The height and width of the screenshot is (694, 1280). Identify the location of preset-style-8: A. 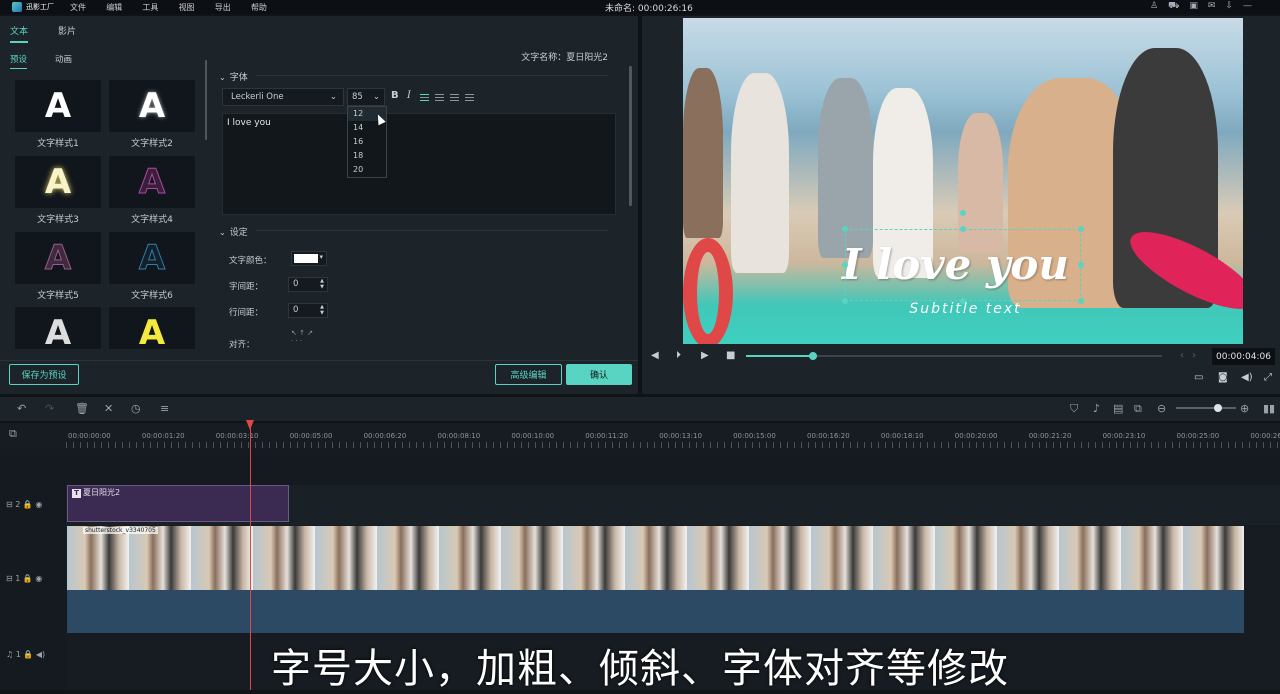
(152, 328).